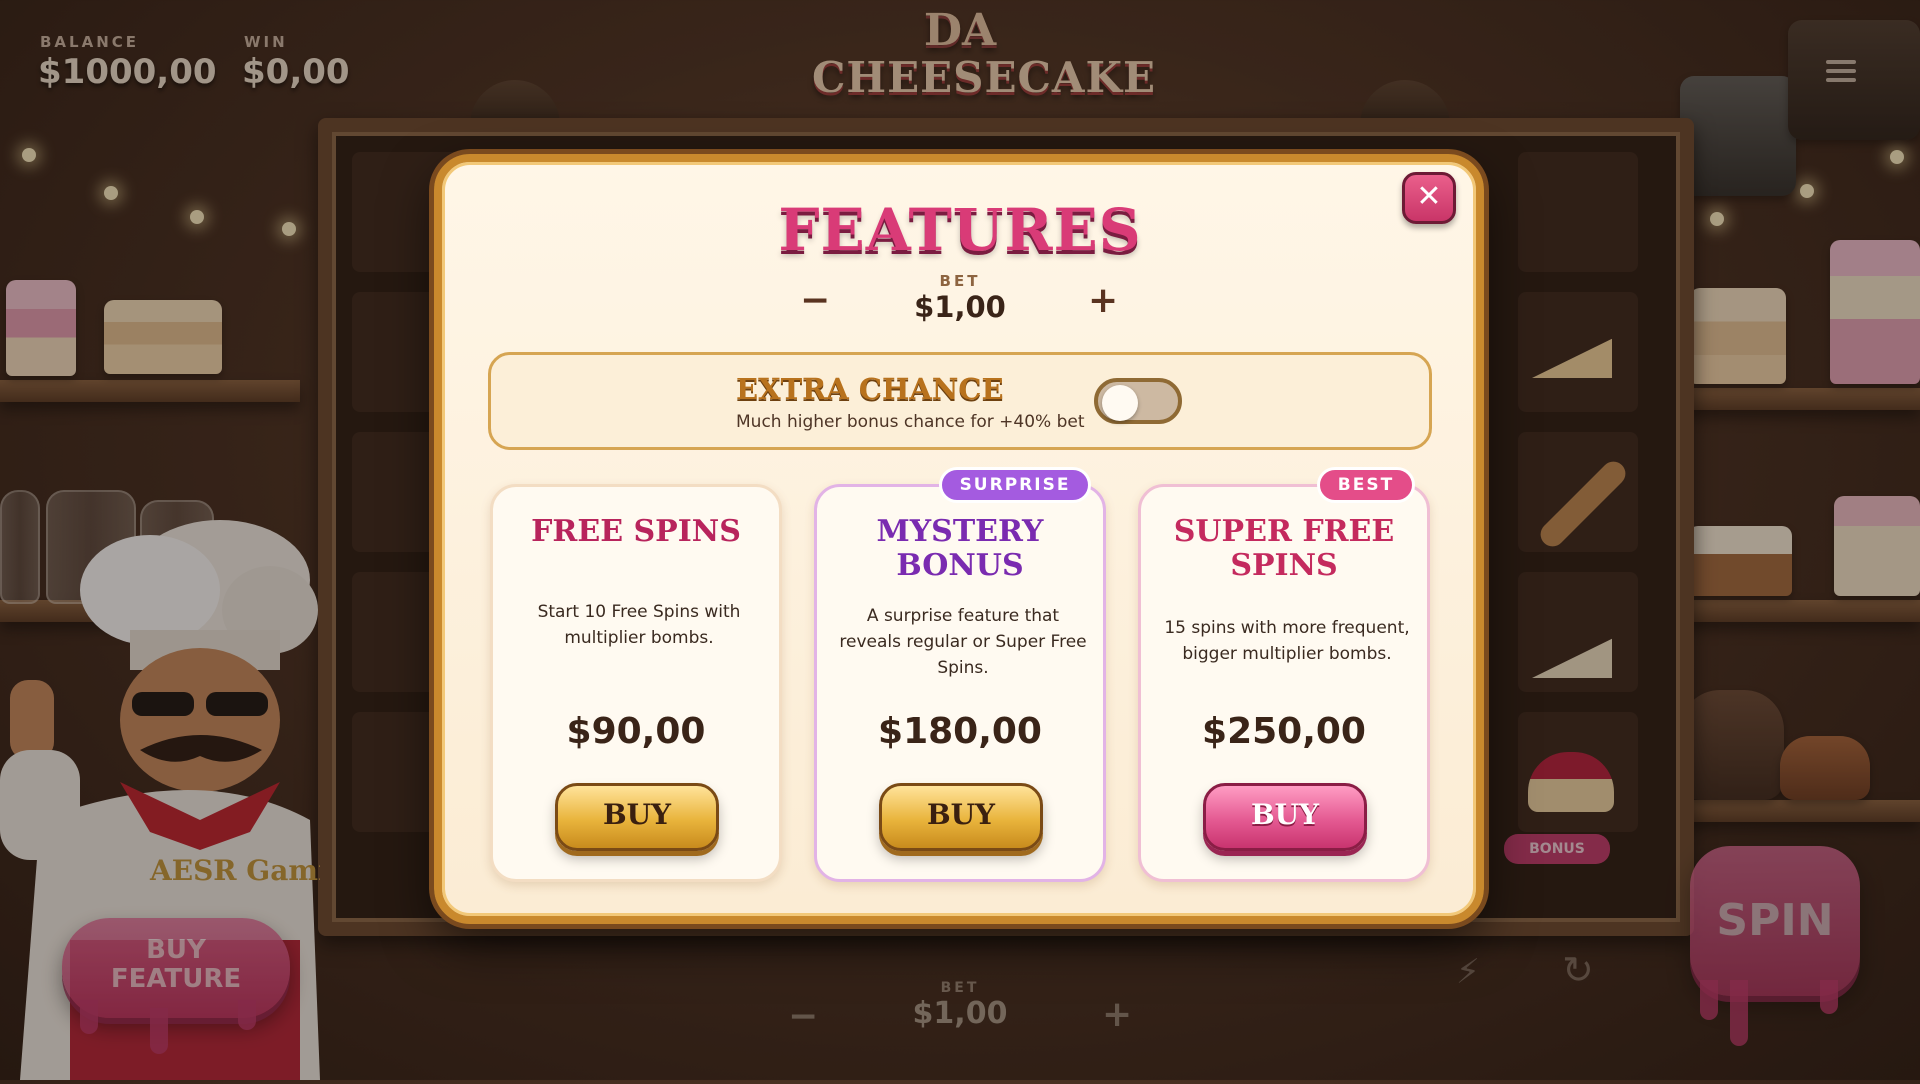 Image resolution: width=1920 pixels, height=1084 pixels. I want to click on extra-chance-toggle, so click(1138, 401).